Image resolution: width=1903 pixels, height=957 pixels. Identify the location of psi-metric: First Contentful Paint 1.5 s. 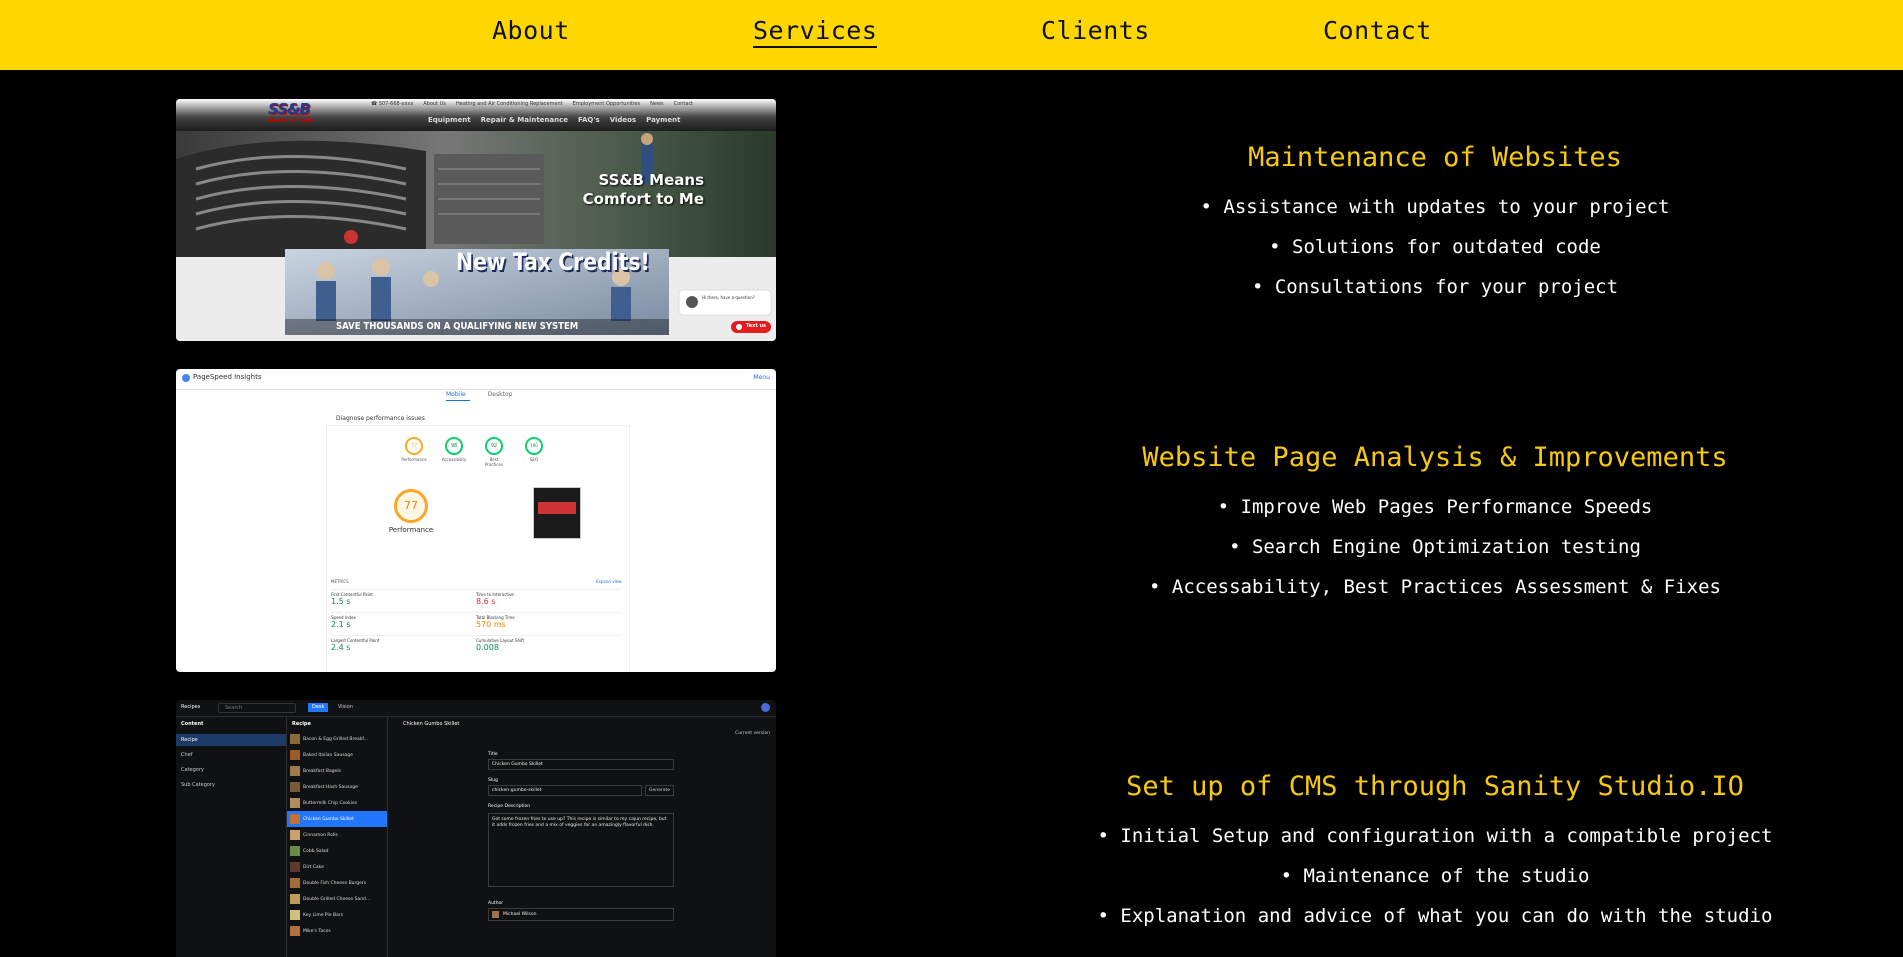
(403, 597).